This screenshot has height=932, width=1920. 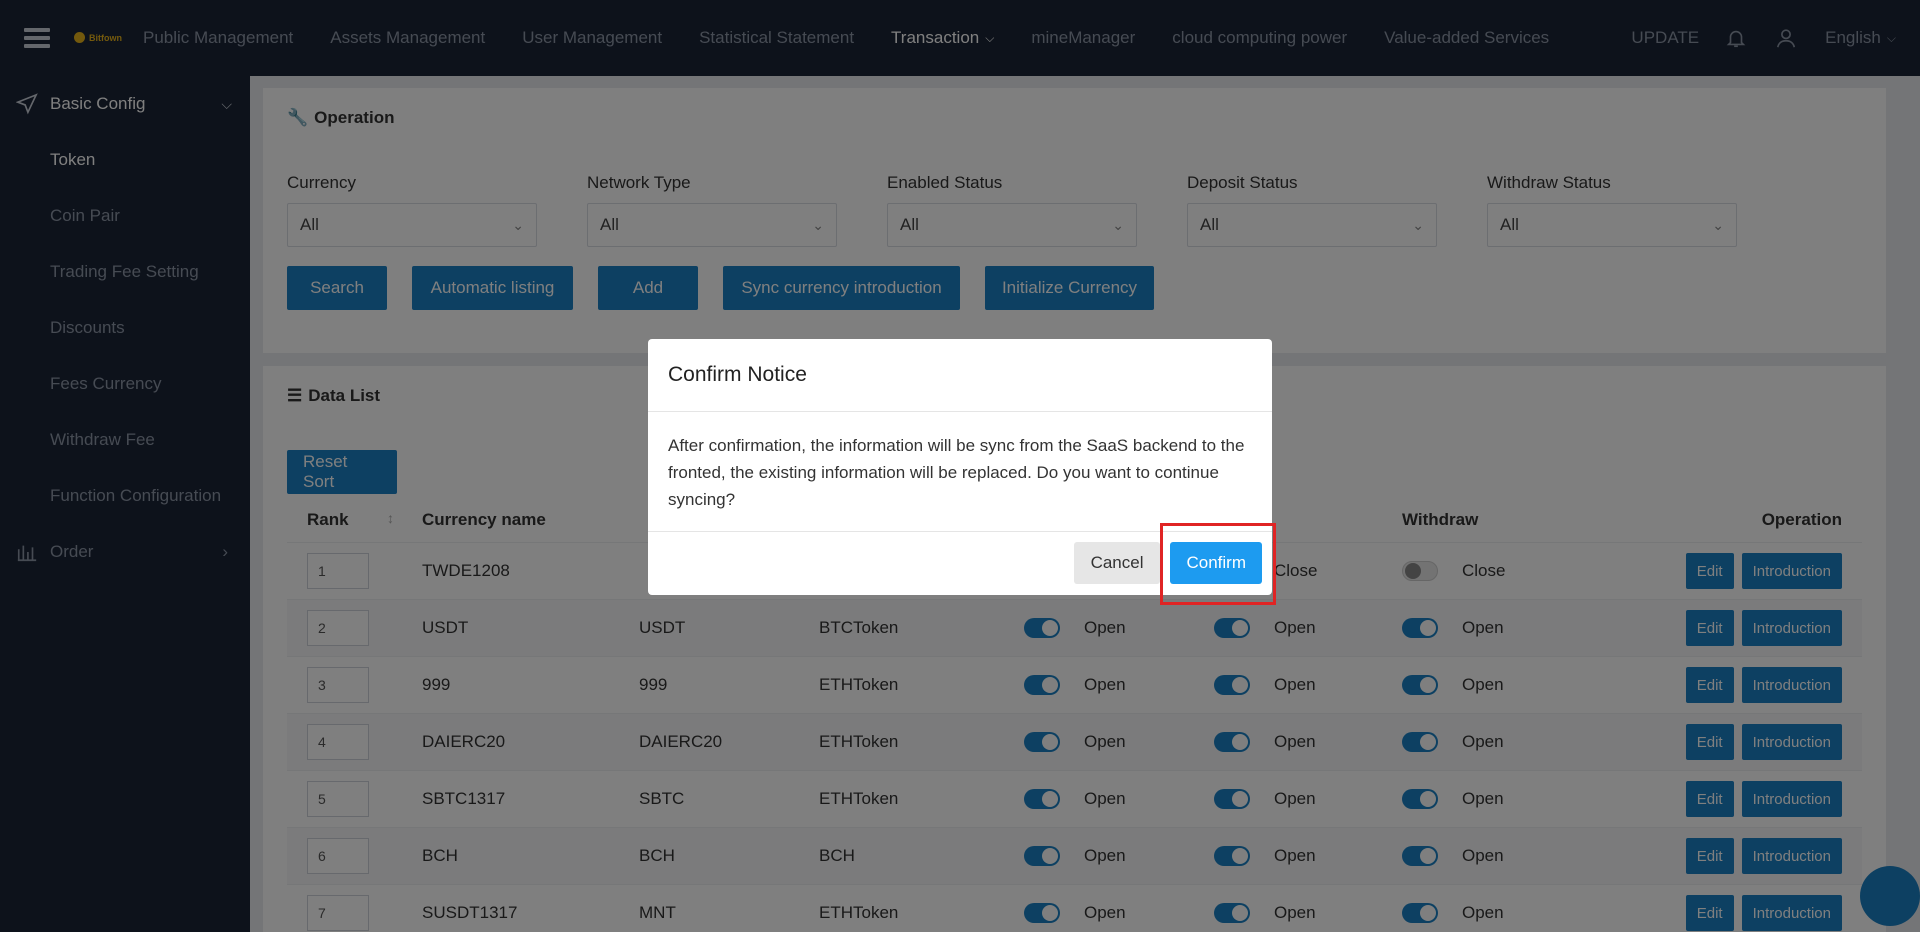 I want to click on highlight-box, so click(x=1218, y=564).